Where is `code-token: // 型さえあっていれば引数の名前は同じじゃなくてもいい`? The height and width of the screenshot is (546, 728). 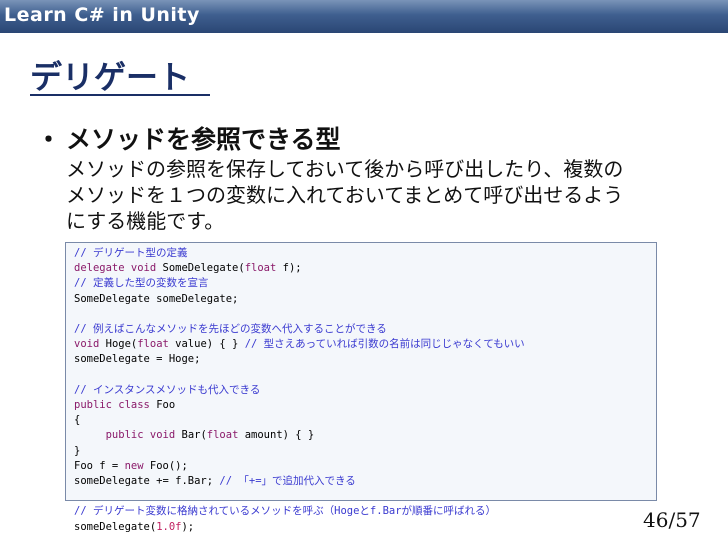
code-token: // 型さえあっていれば引数の名前は同じじゃなくてもいい is located at coordinates (384, 344).